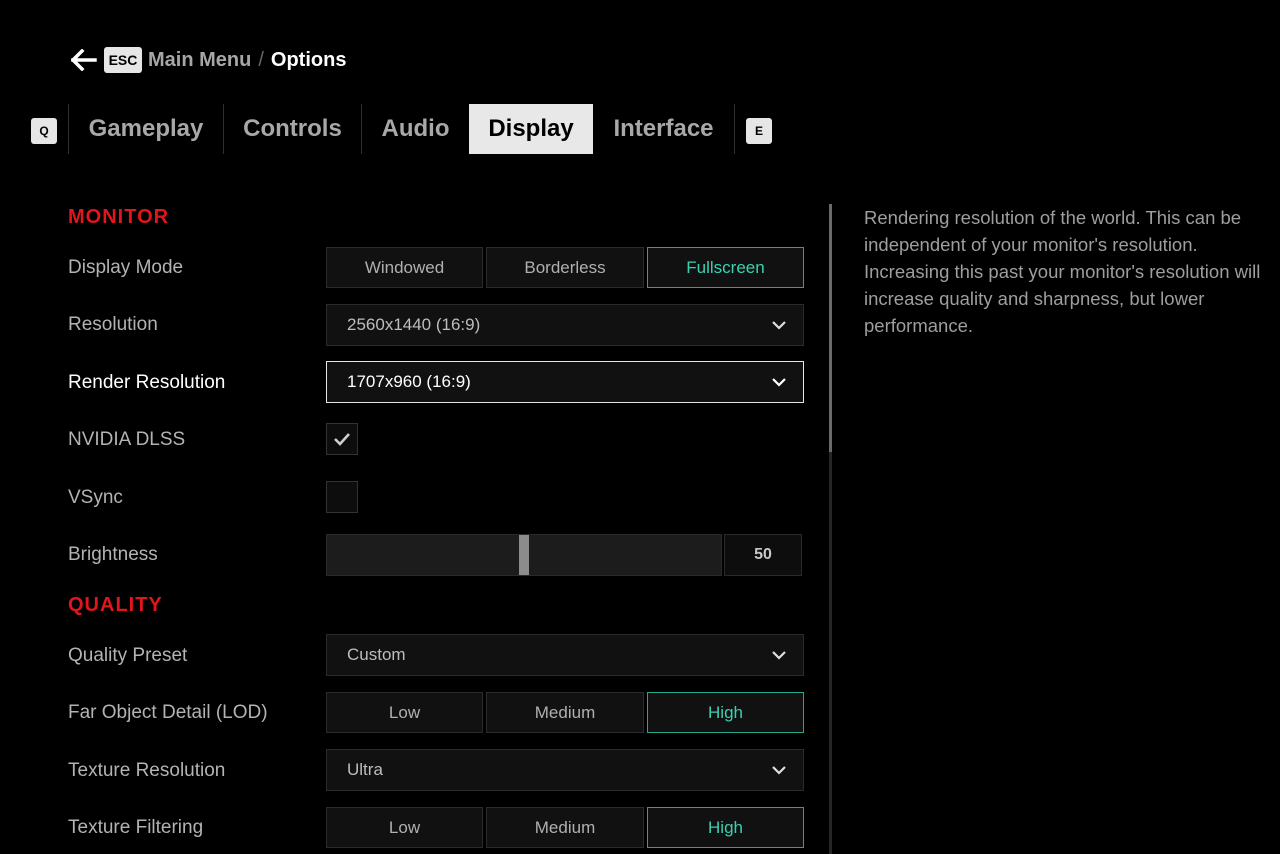 The width and height of the screenshot is (1280, 854). What do you see at coordinates (95, 497) in the screenshot?
I see `vsync-label: VSync` at bounding box center [95, 497].